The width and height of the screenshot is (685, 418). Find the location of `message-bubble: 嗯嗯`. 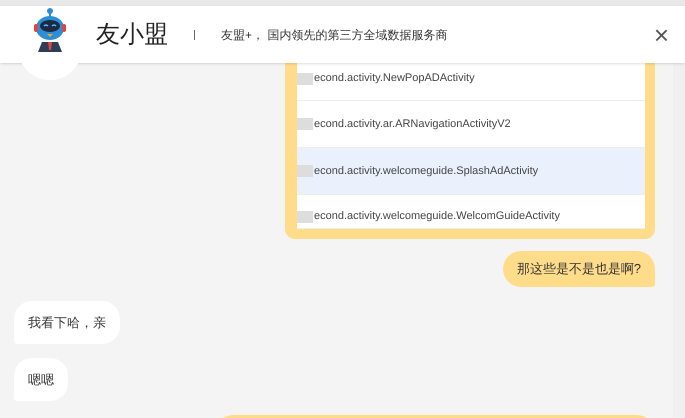

message-bubble: 嗯嗯 is located at coordinates (41, 379).